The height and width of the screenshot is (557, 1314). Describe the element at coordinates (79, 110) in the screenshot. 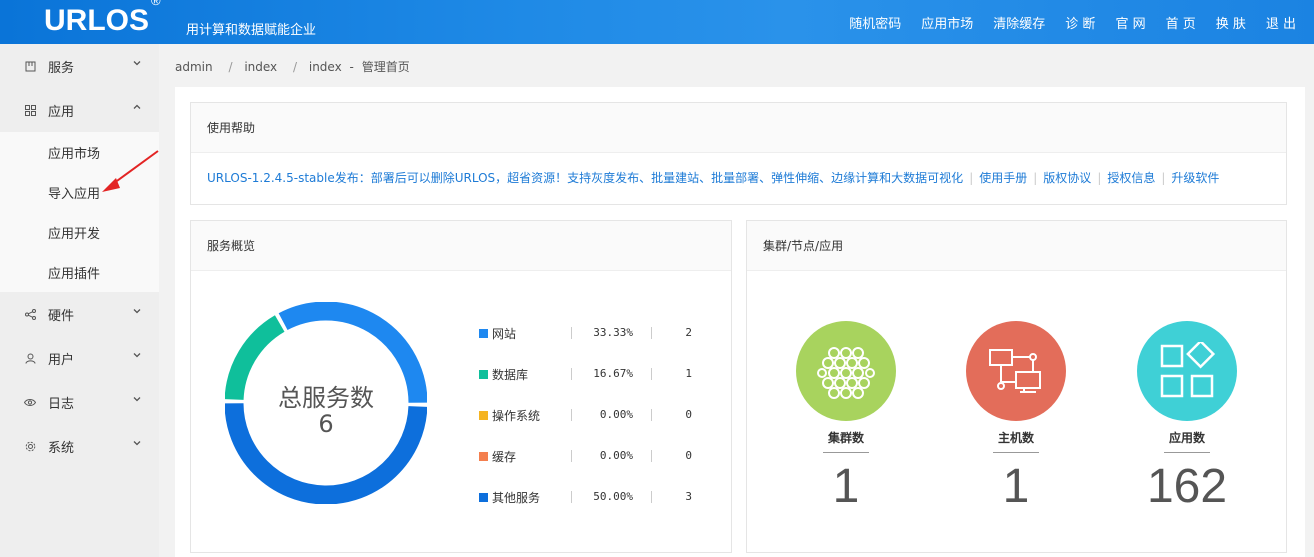

I see `sidebar-item-apps: 应用` at that location.